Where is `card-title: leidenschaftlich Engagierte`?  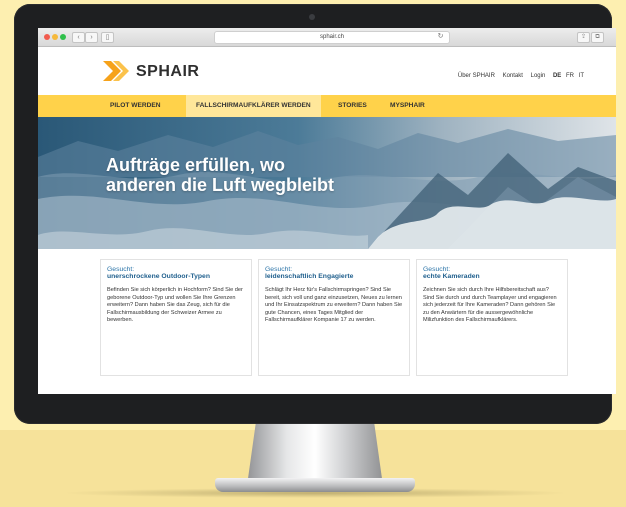
card-title: leidenschaftlich Engagierte is located at coordinates (309, 276).